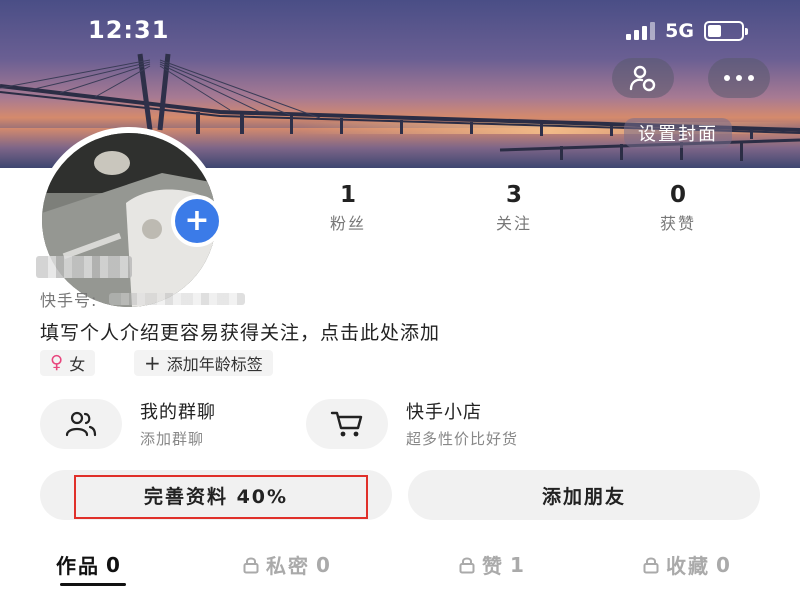  What do you see at coordinates (412, 423) in the screenshot?
I see `kwai-shop-entry: 快手小店 超多性价比好货` at bounding box center [412, 423].